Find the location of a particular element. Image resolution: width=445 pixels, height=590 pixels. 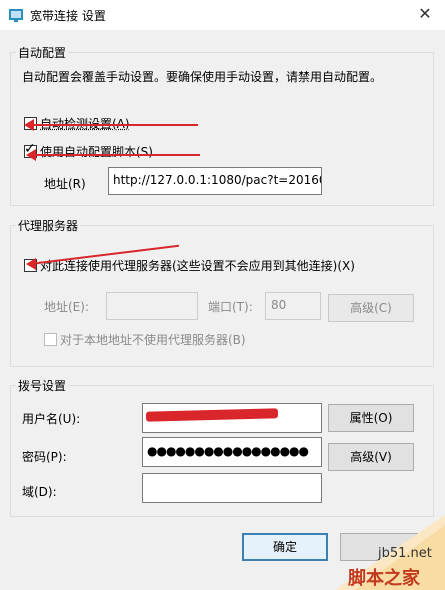

script-address-input: http://127.0.0.1:1080/pac?t=201605( is located at coordinates (215, 181).